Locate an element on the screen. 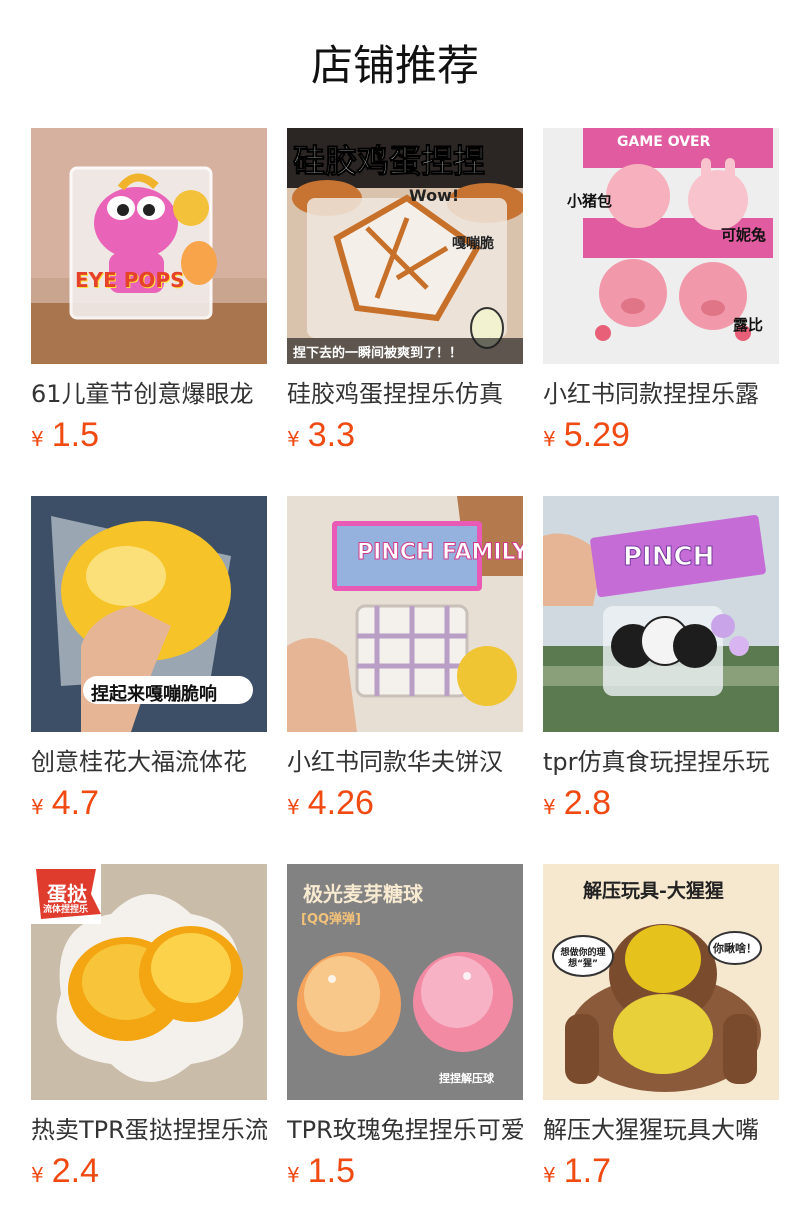 The image size is (790, 1232). product-image-text: 你瞅啥！ is located at coordinates (735, 948).